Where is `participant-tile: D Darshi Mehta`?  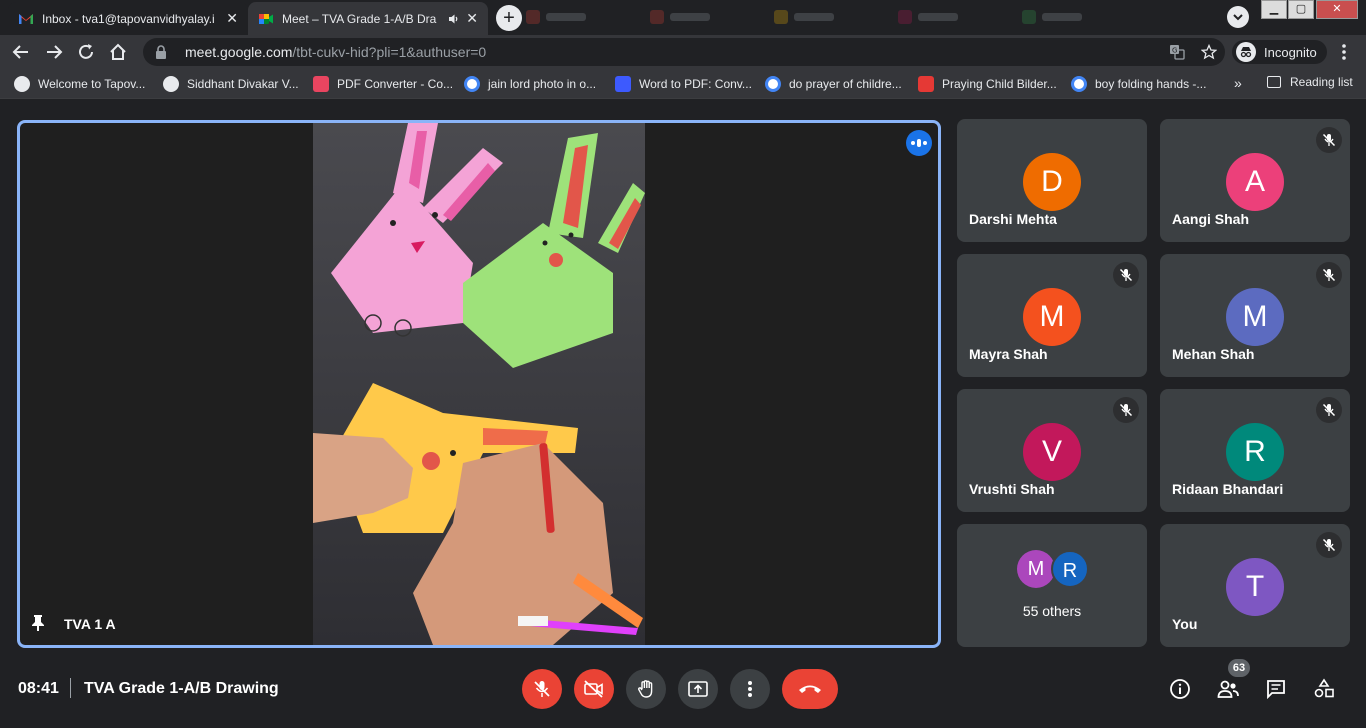 participant-tile: D Darshi Mehta is located at coordinates (1052, 180).